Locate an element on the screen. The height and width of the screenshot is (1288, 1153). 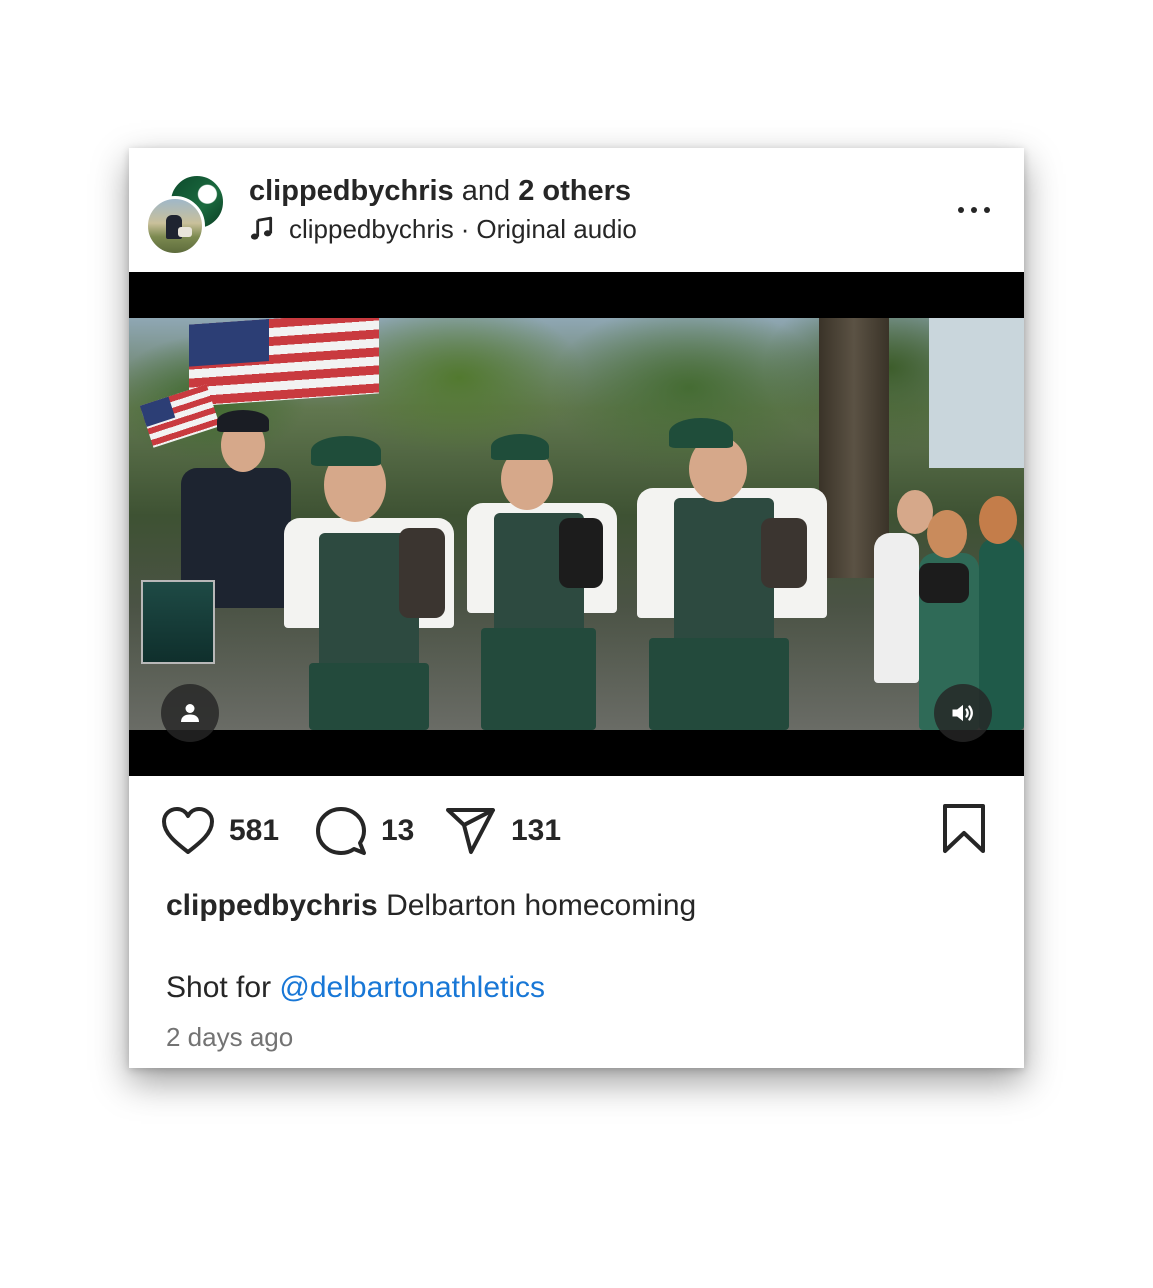
share-button: 131 is located at coordinates (503, 831).